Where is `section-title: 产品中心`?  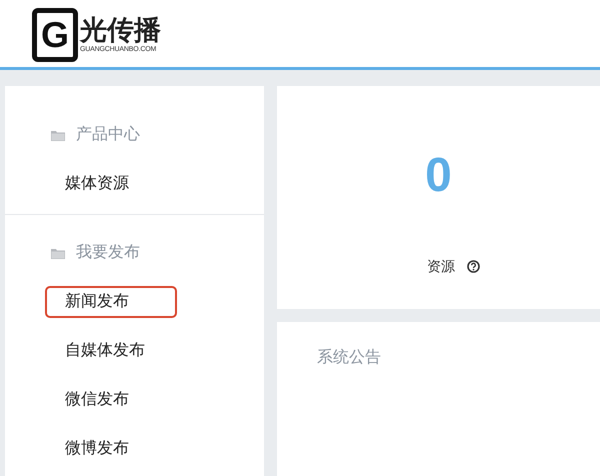 section-title: 产品中心 is located at coordinates (108, 134).